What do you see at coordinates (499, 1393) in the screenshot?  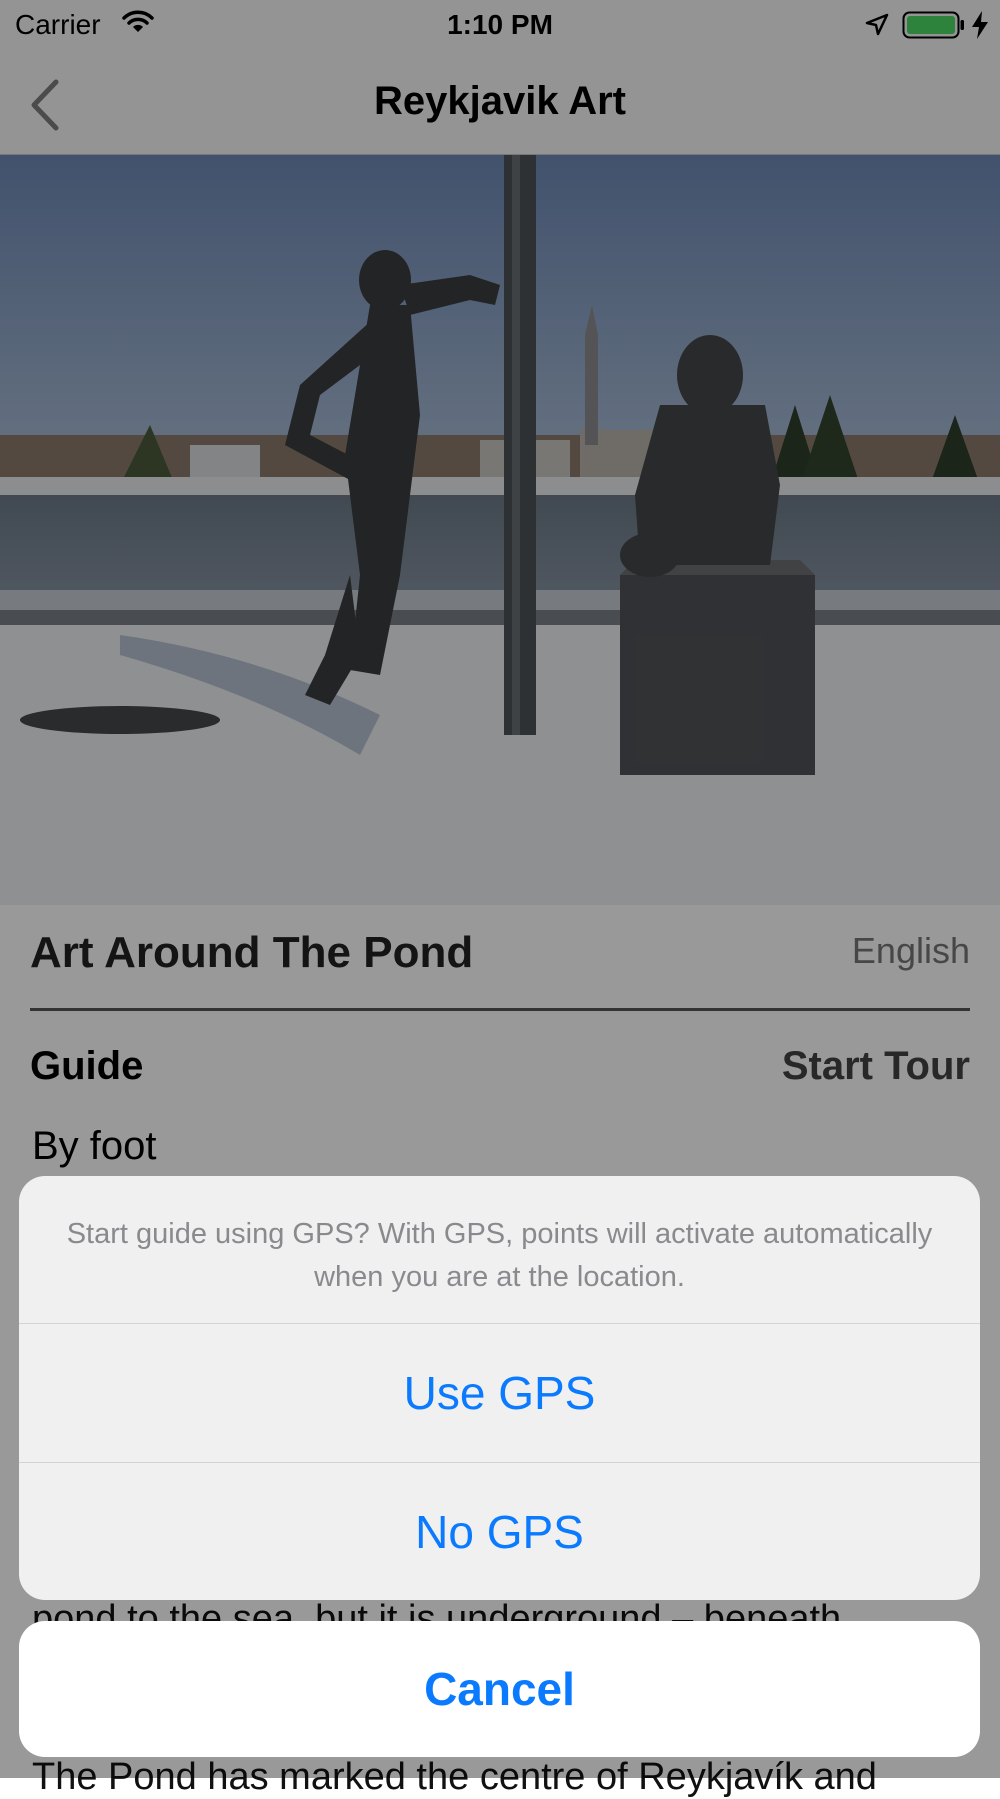 I see `use-gps-button: Use GPS` at bounding box center [499, 1393].